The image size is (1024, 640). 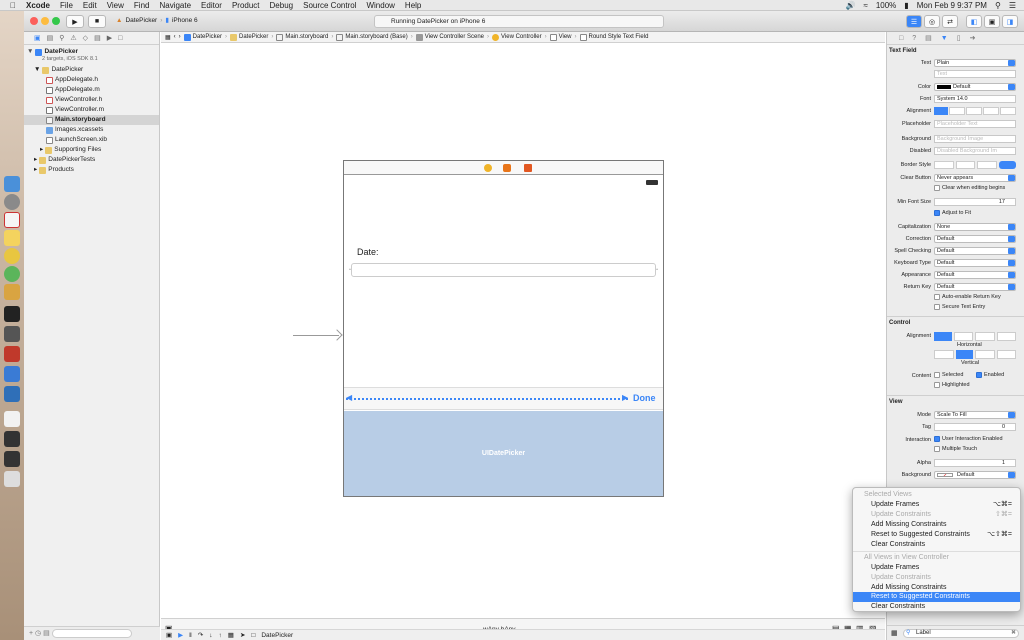 I want to click on text-type-popup: Plain, so click(x=975, y=63).